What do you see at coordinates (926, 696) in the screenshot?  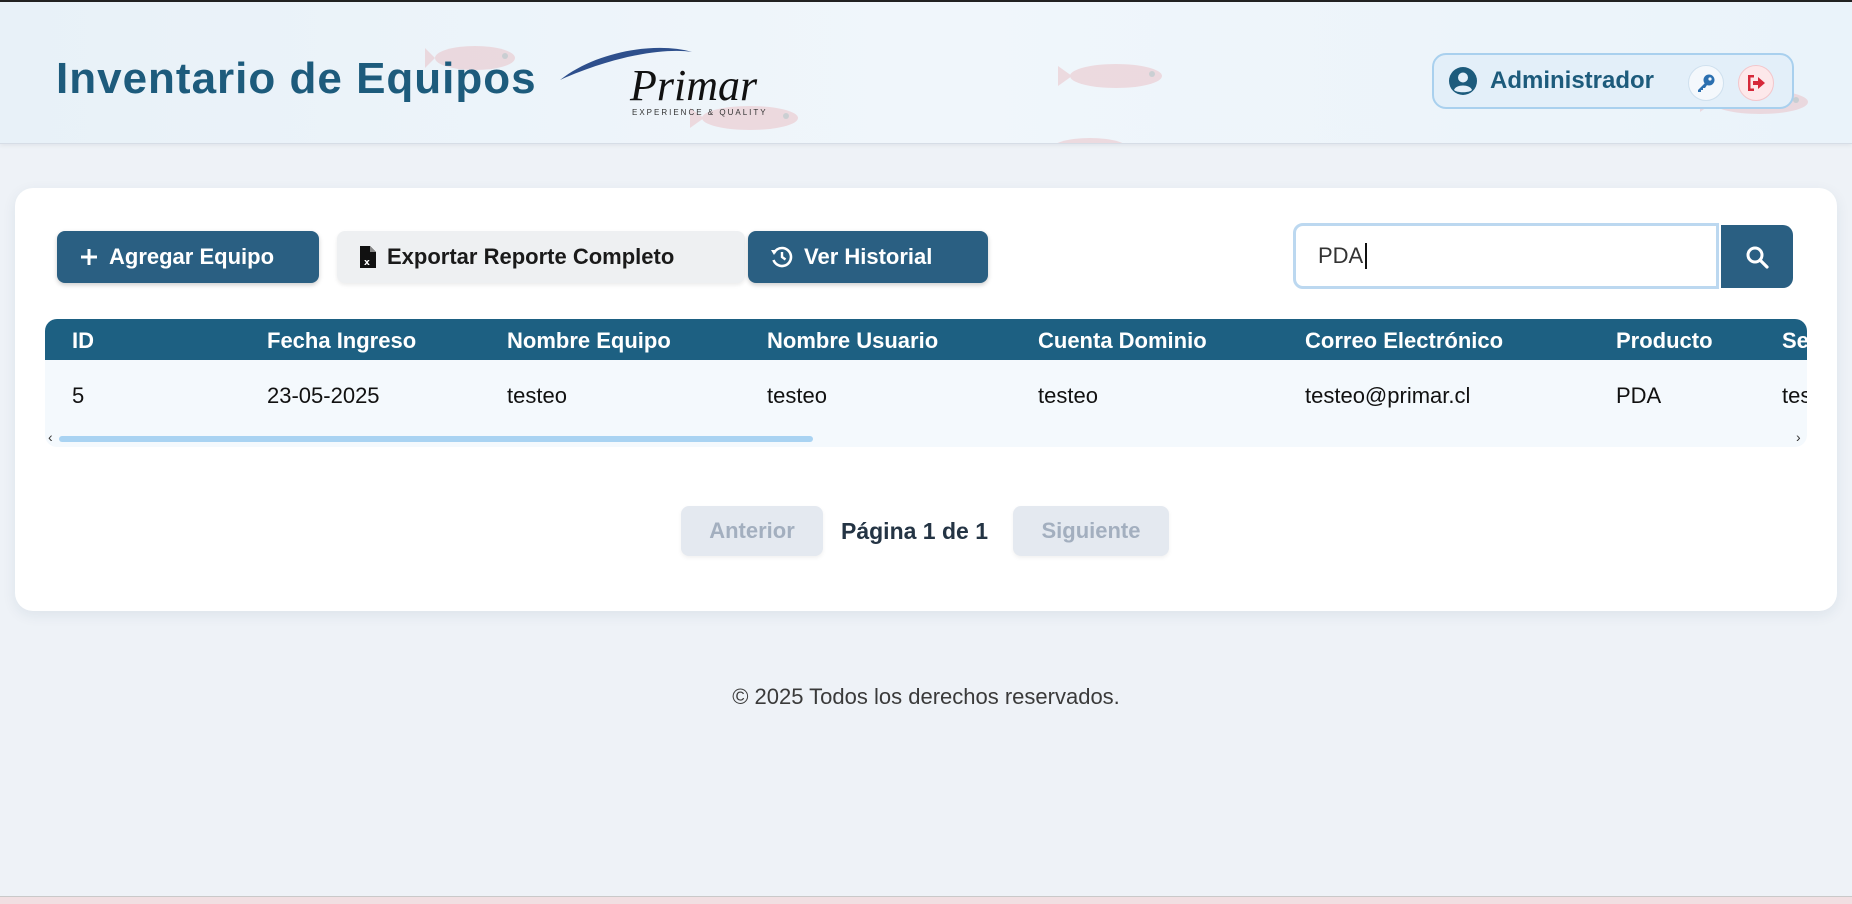 I see `footer-copyright: © 2025 Todos los derechos reservados.` at bounding box center [926, 696].